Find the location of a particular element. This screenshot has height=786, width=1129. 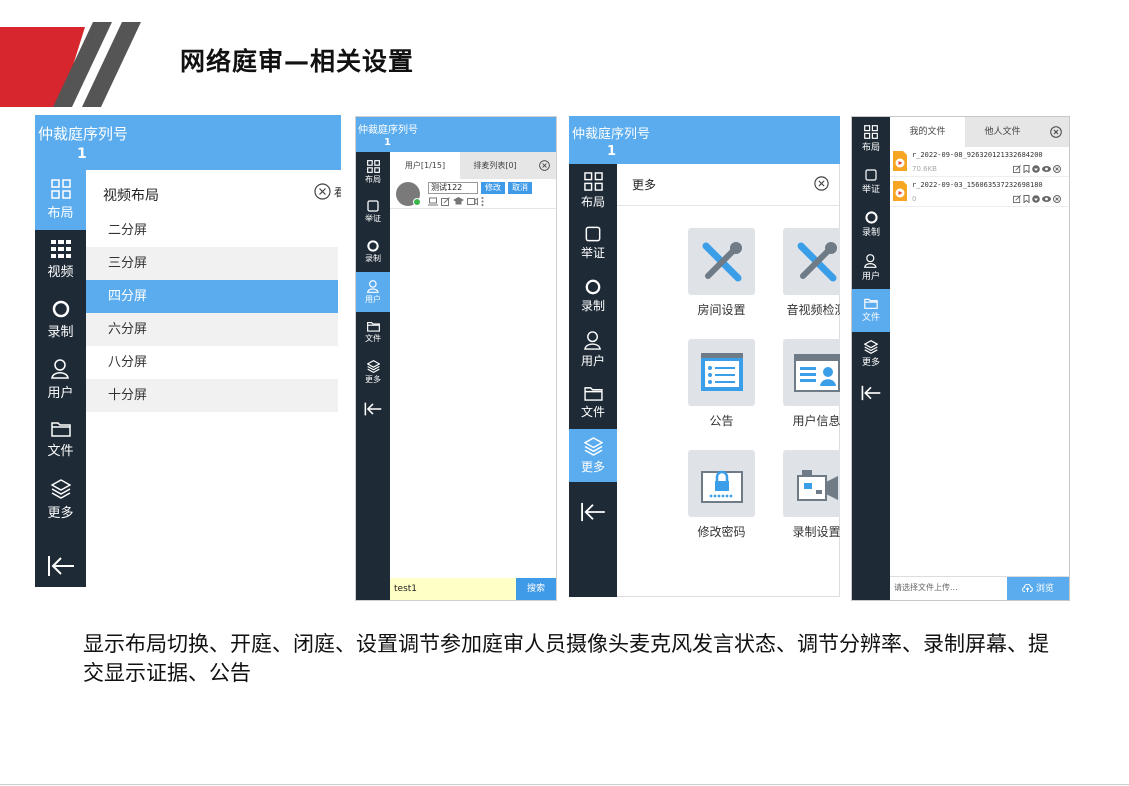

nav-video: 视频 is located at coordinates (60, 260).